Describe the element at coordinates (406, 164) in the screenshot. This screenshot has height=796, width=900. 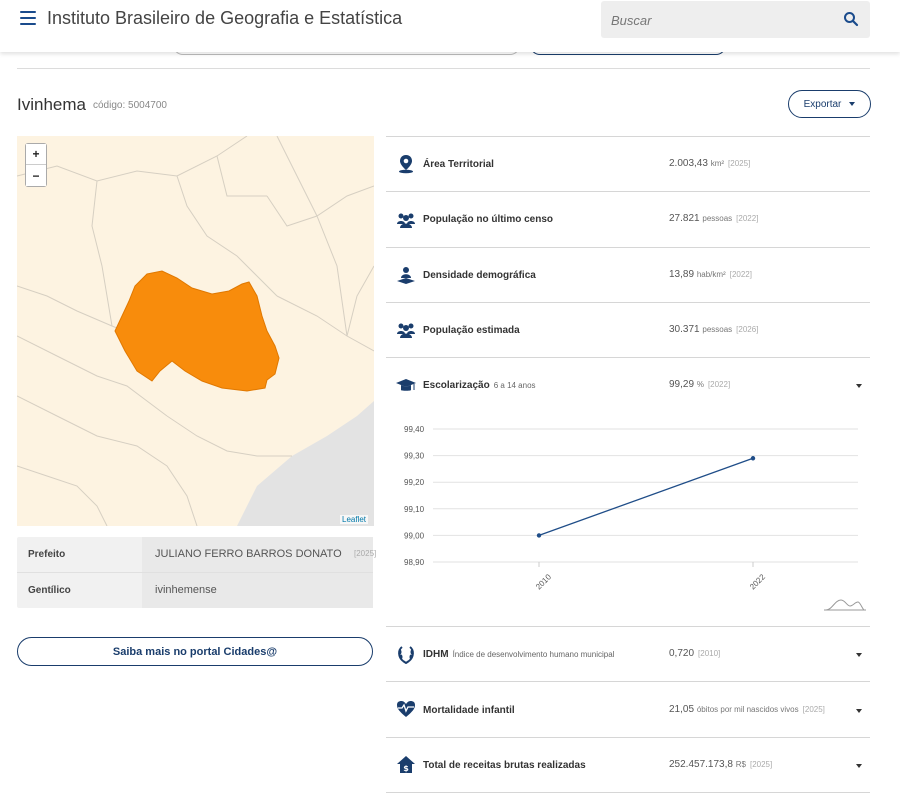
I see `map-pin-icon` at that location.